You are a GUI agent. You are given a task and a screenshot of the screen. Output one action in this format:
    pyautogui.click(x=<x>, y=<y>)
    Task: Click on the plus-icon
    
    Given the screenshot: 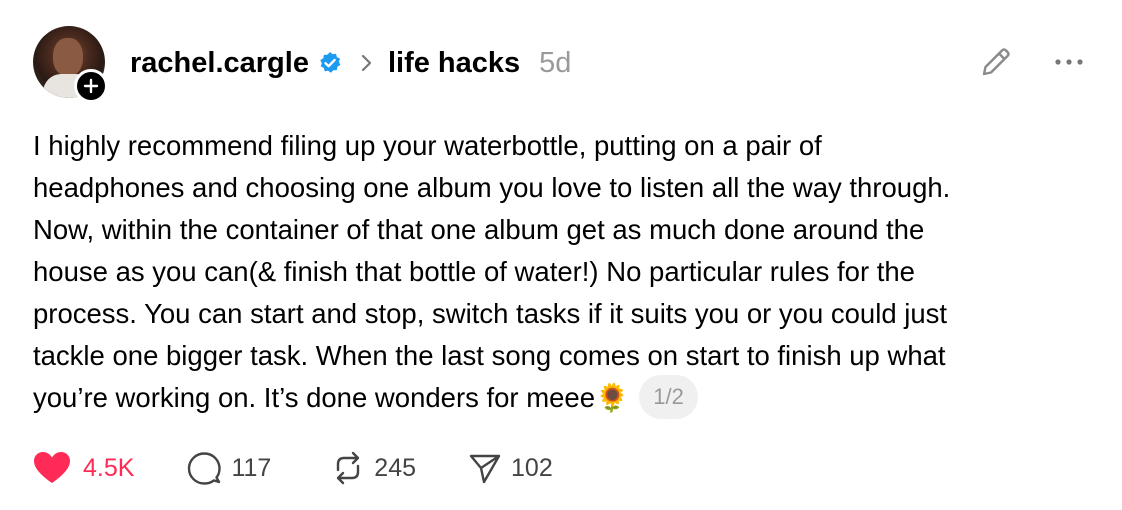 What is the action you would take?
    pyautogui.click(x=91, y=86)
    